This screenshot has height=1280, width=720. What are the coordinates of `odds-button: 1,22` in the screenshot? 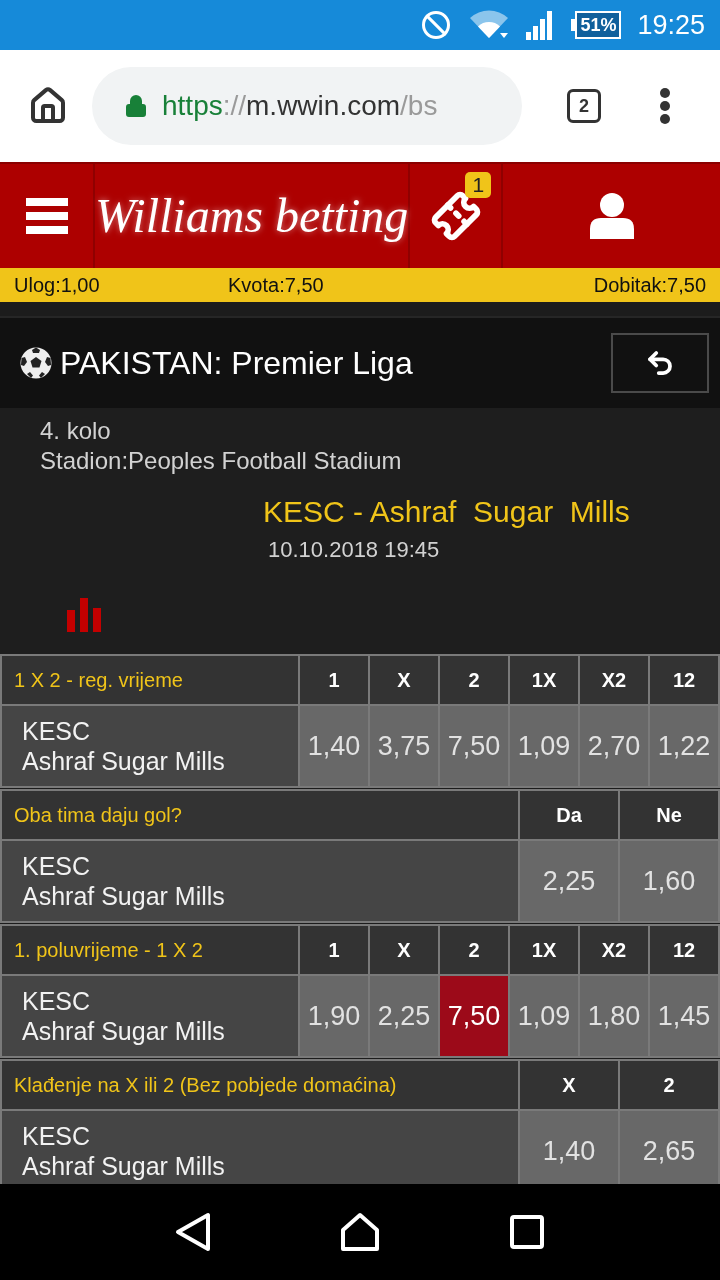 It's located at (684, 746).